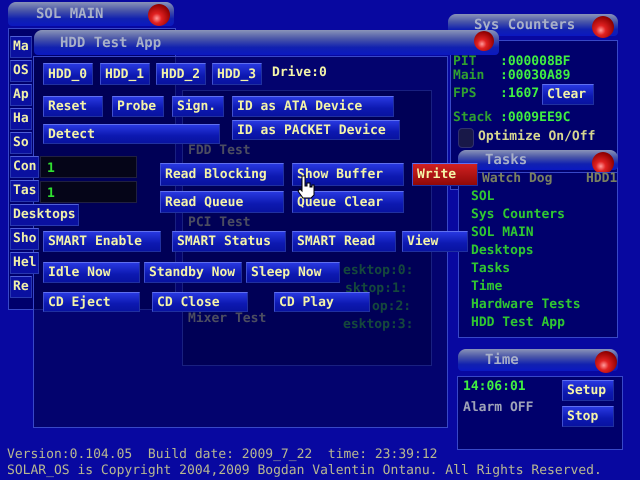 This screenshot has height=480, width=640. What do you see at coordinates (535, 118) in the screenshot?
I see `counter-value: :0009EE9C` at bounding box center [535, 118].